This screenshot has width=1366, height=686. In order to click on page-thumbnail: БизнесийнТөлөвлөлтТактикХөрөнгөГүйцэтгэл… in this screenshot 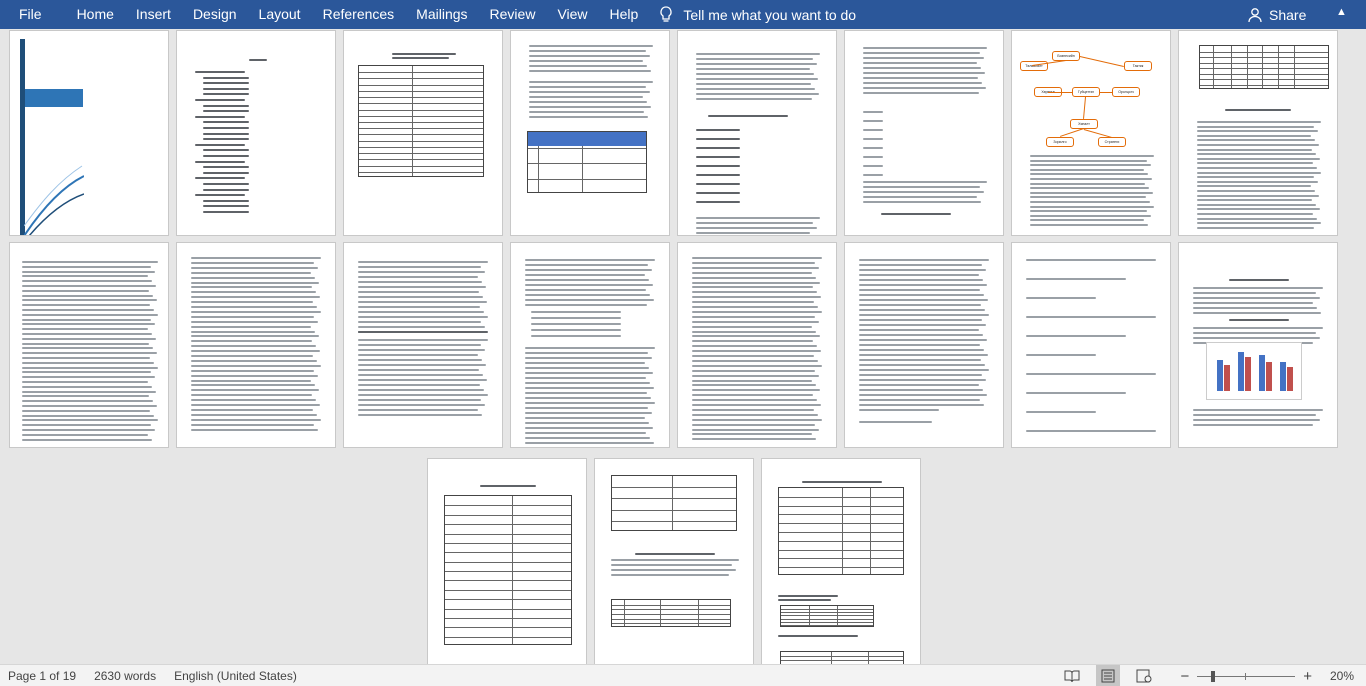, I will do `click(1091, 133)`.